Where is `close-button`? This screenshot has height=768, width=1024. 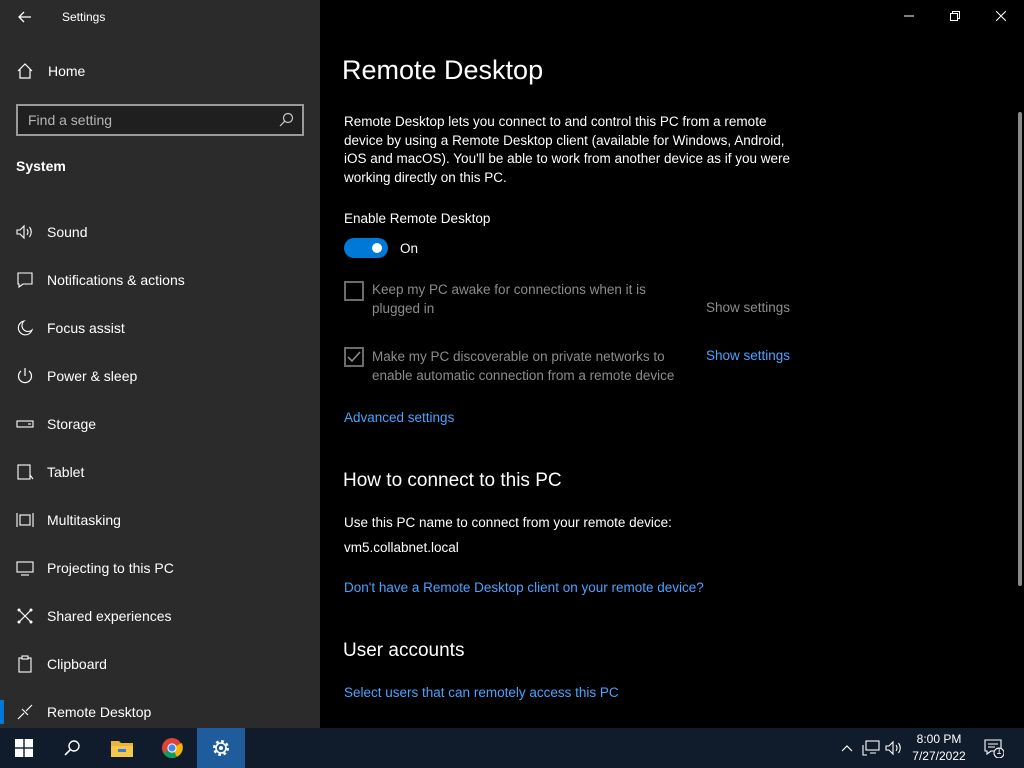
close-button is located at coordinates (1001, 16).